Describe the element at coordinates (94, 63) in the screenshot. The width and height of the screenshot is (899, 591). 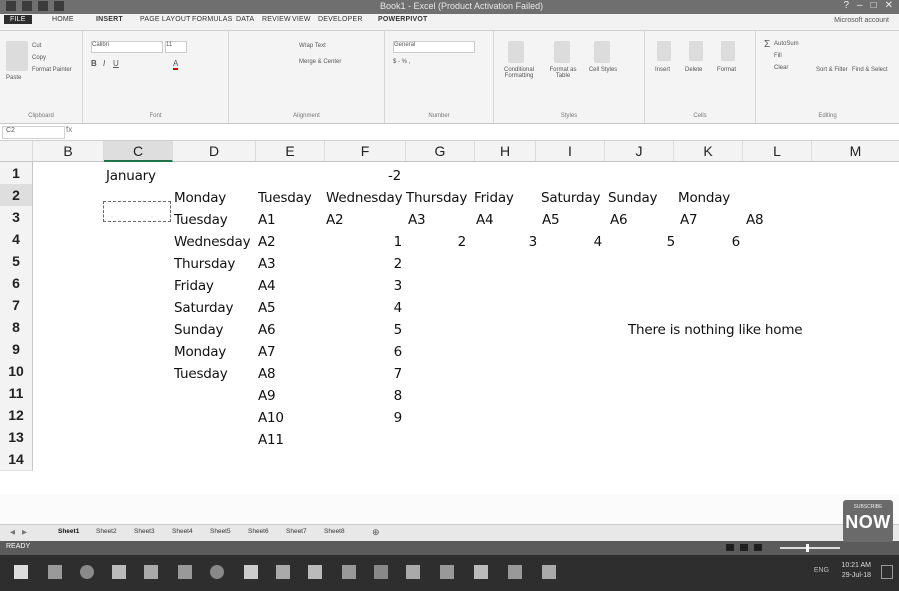
I see `bold-button: B` at that location.